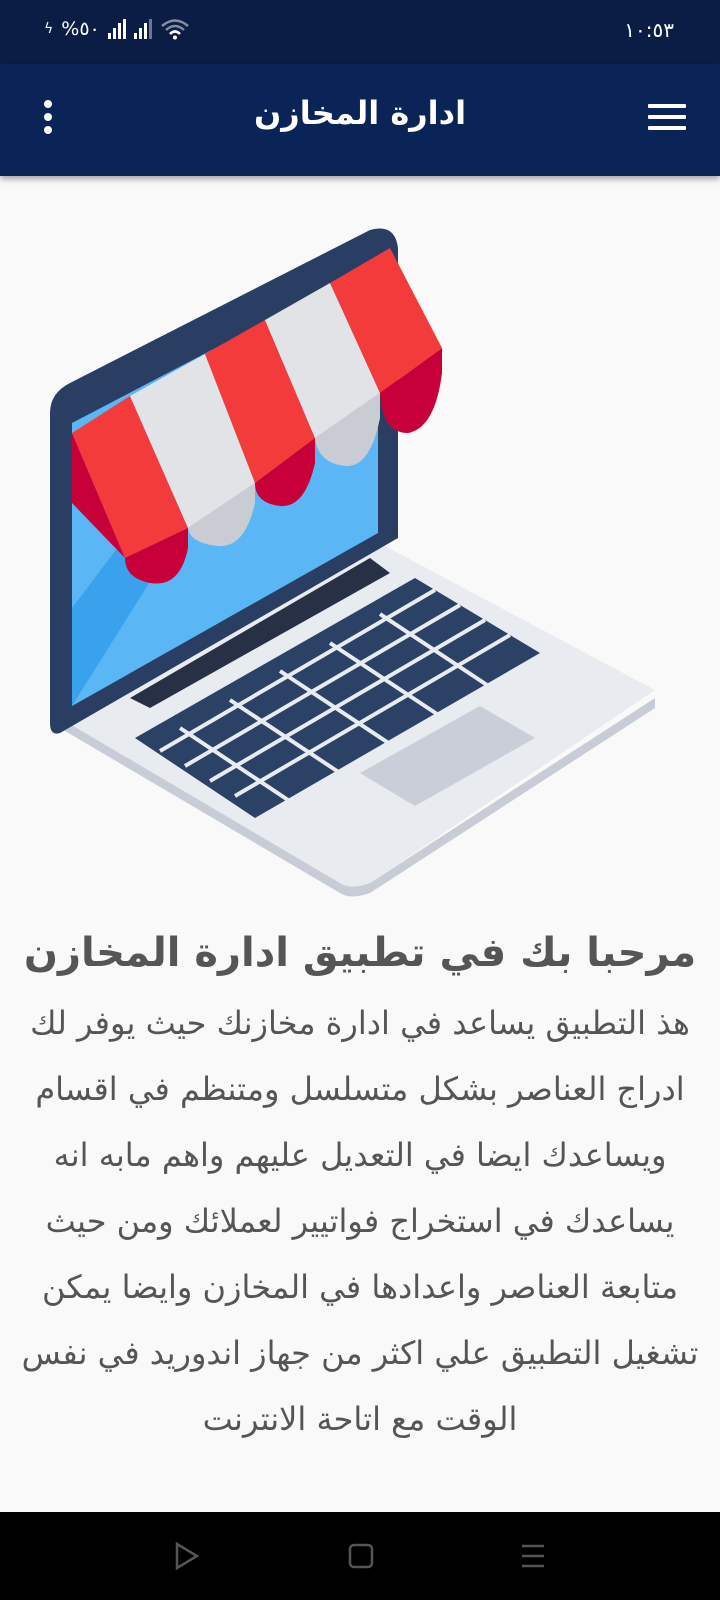  I want to click on signal-icon, so click(116, 29).